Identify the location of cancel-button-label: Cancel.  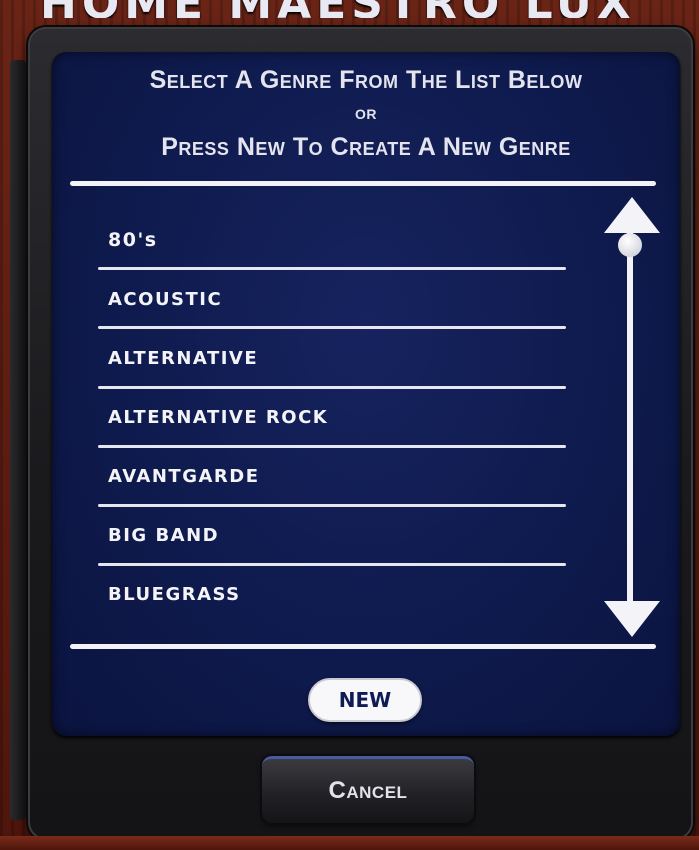
(368, 790).